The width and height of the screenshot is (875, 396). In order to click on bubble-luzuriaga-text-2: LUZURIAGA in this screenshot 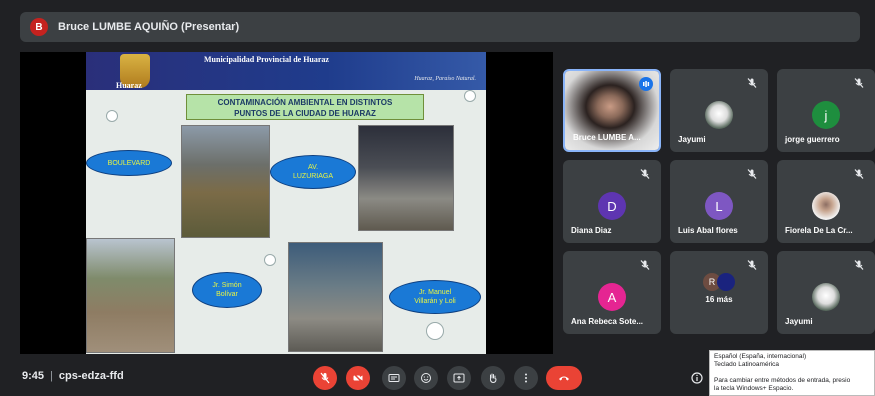, I will do `click(313, 176)`.